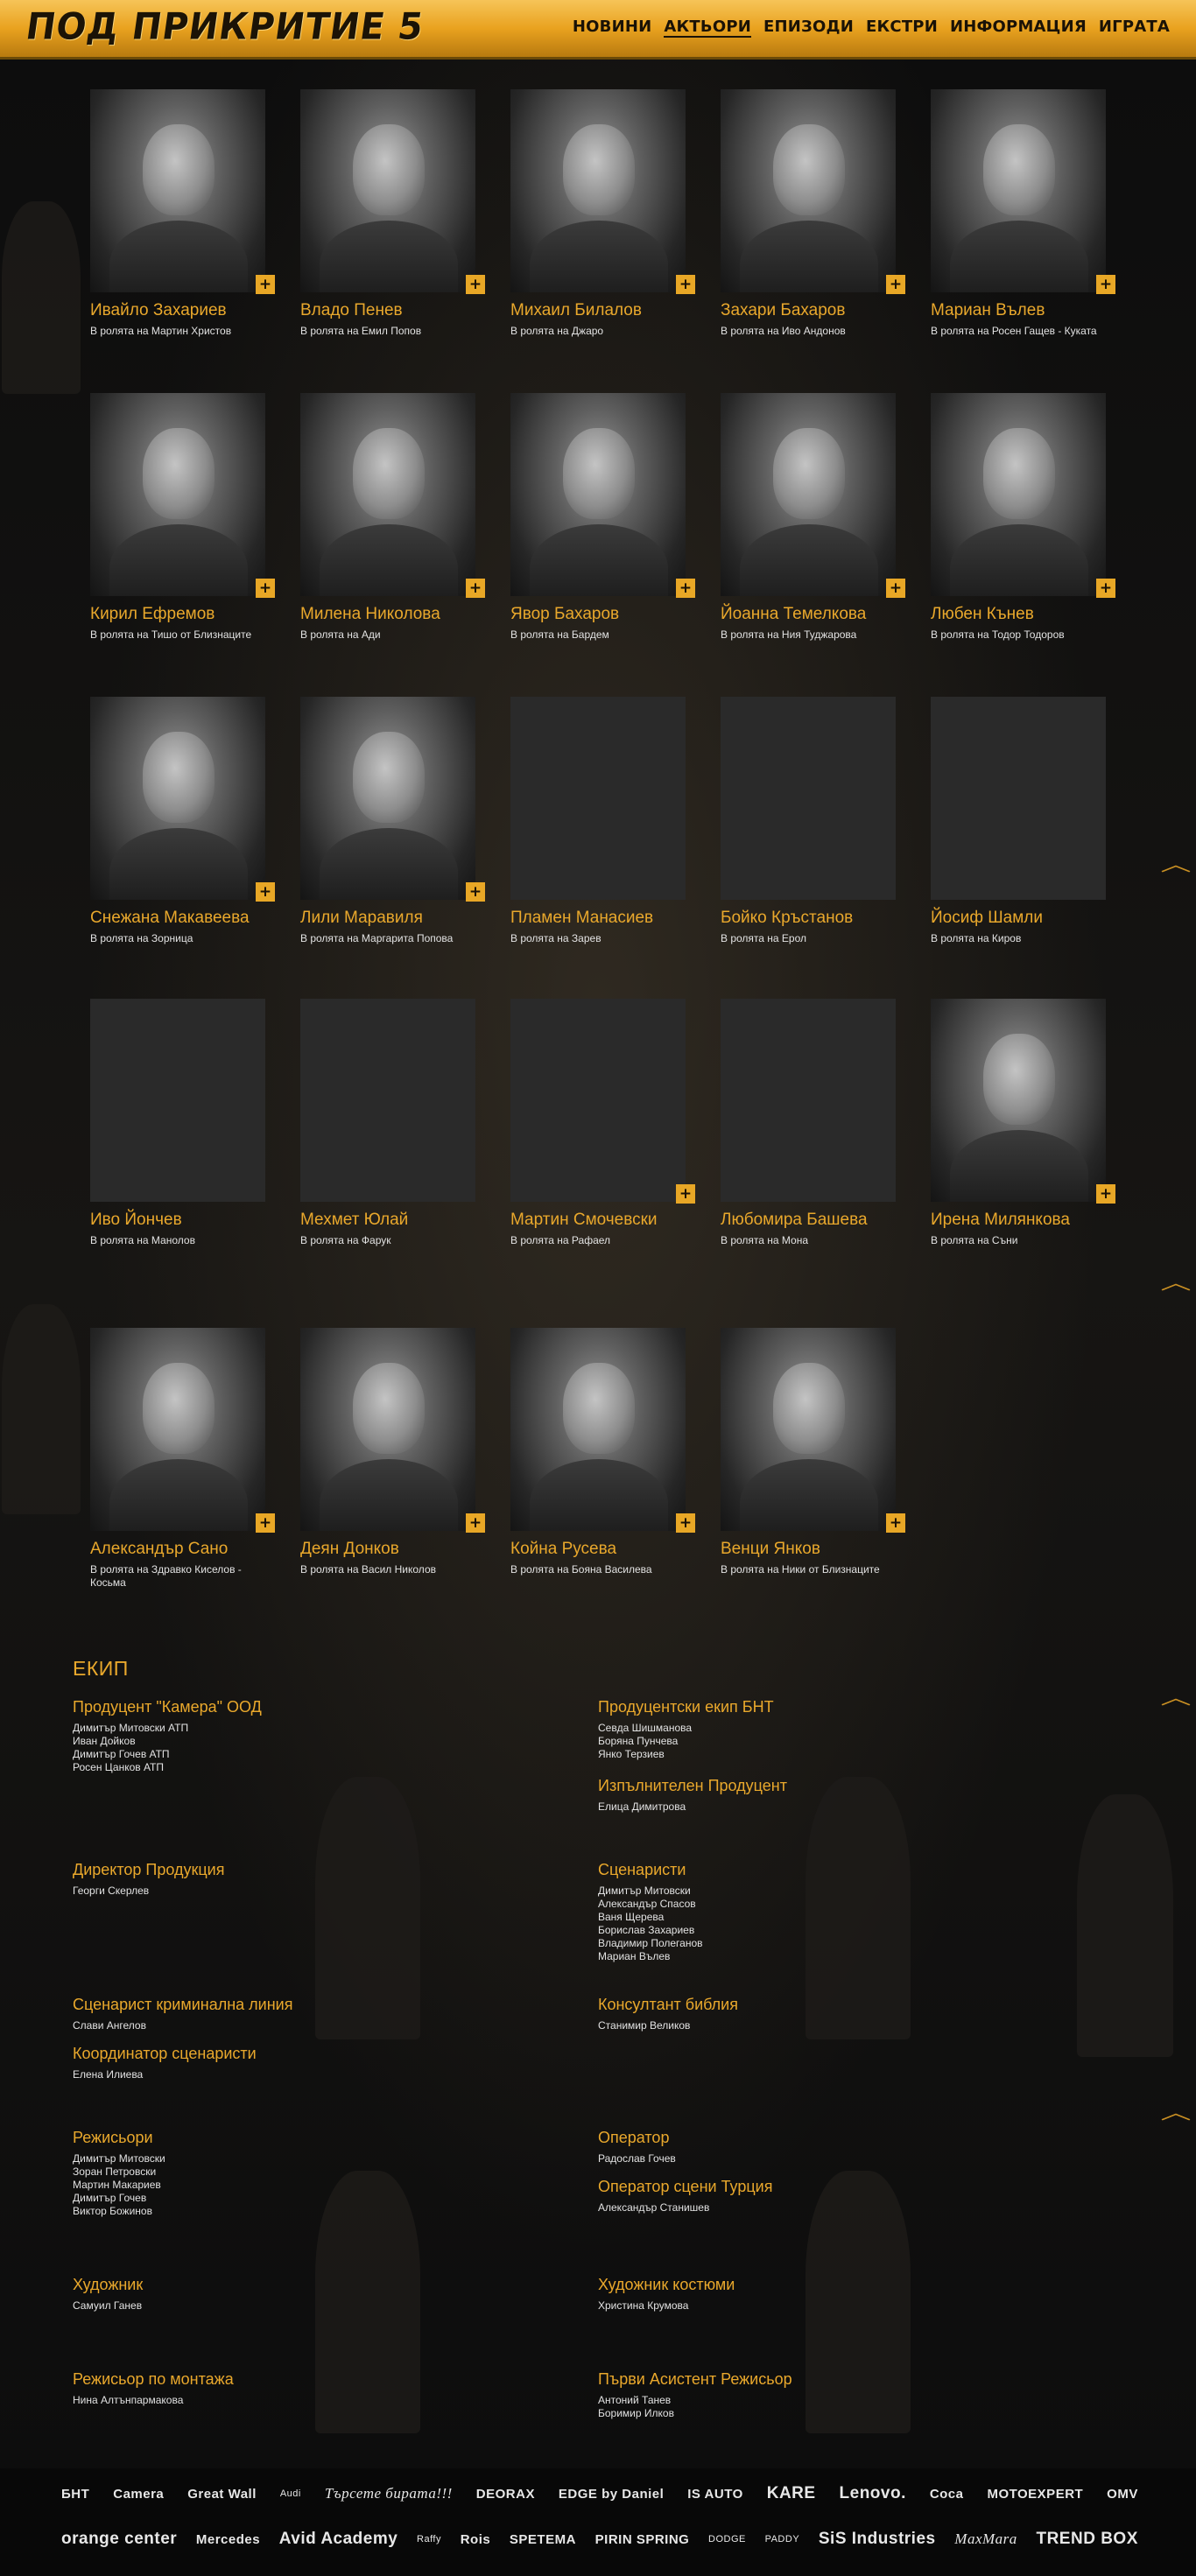  What do you see at coordinates (1035, 2494) in the screenshot?
I see `sponsor-logo: MOTOEXPERT` at bounding box center [1035, 2494].